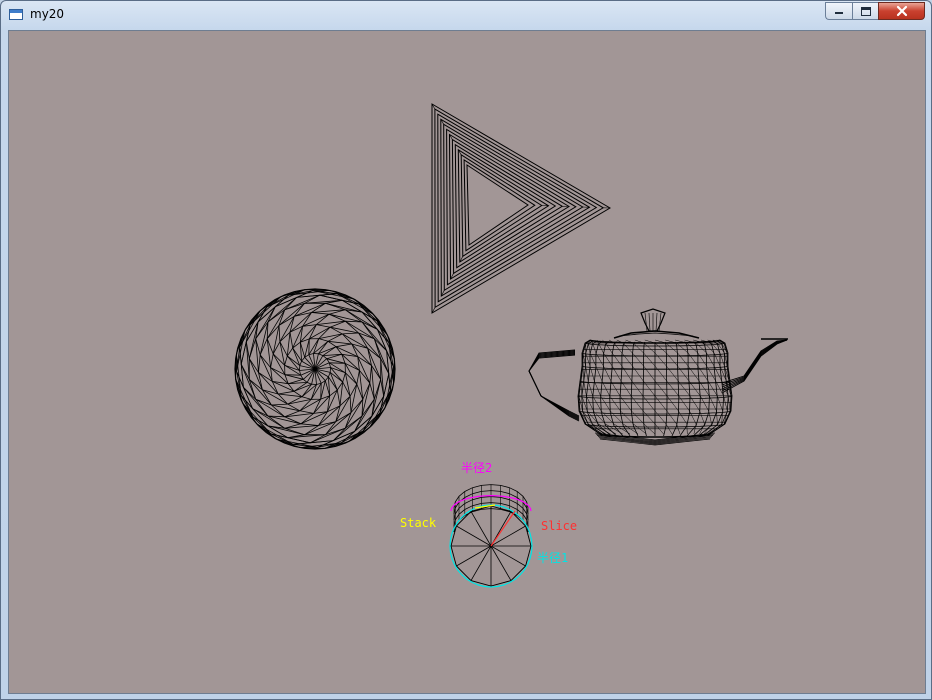 The height and width of the screenshot is (700, 932). I want to click on label-radius1: 半径1, so click(553, 558).